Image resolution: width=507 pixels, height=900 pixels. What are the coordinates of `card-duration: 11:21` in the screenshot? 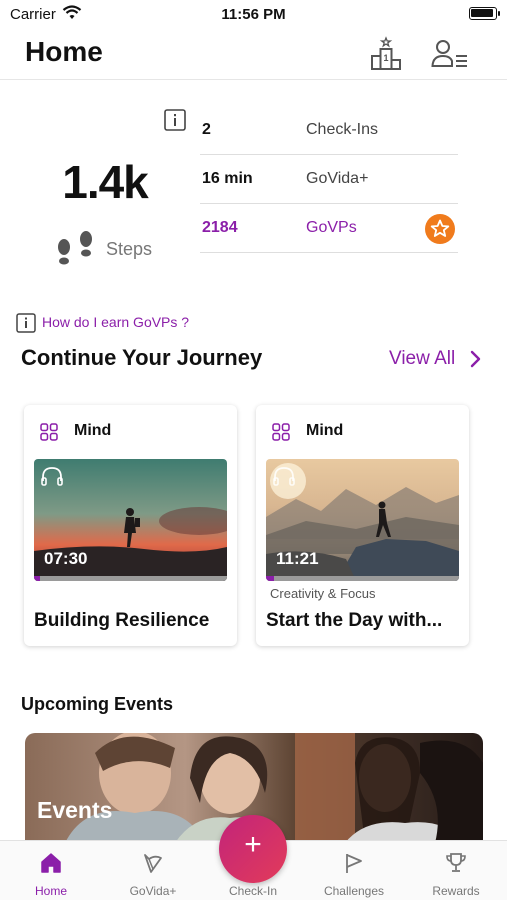 It's located at (297, 558).